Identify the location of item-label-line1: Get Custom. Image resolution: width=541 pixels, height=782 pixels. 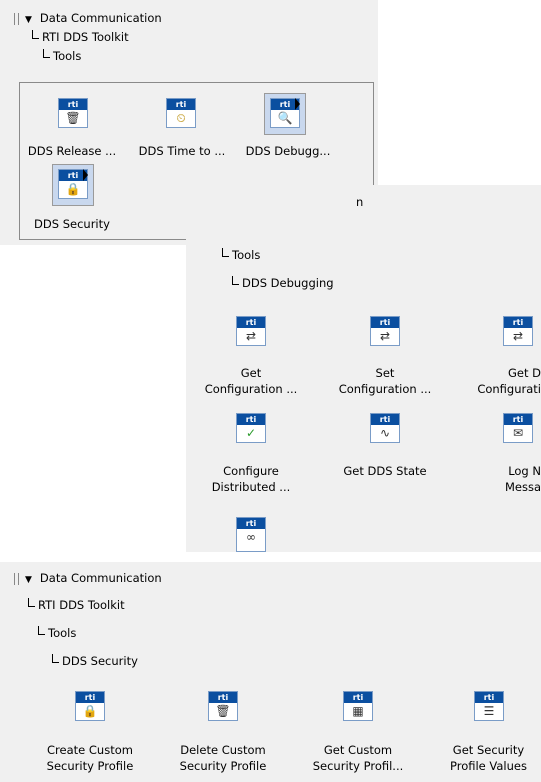
(358, 750).